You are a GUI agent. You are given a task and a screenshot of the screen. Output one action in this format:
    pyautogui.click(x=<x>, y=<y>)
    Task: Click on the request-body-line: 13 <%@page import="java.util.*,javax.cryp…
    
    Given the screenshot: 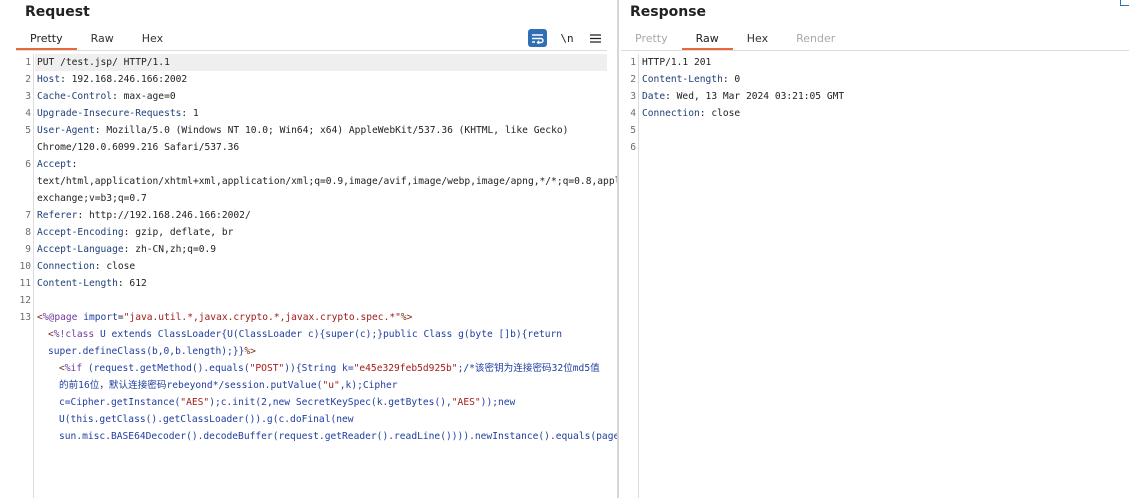 What is the action you would take?
    pyautogui.click(x=216, y=317)
    